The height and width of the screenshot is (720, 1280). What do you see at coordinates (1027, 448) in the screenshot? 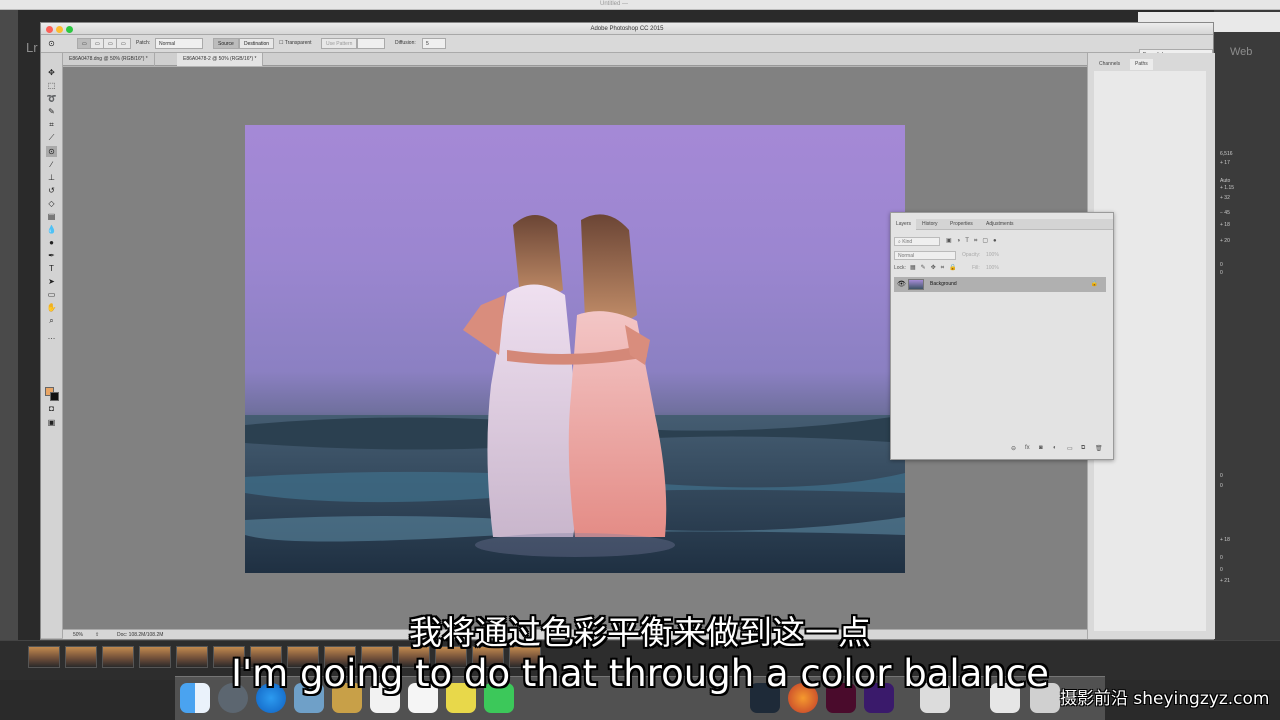
I see `fx-icon: fx` at bounding box center [1027, 448].